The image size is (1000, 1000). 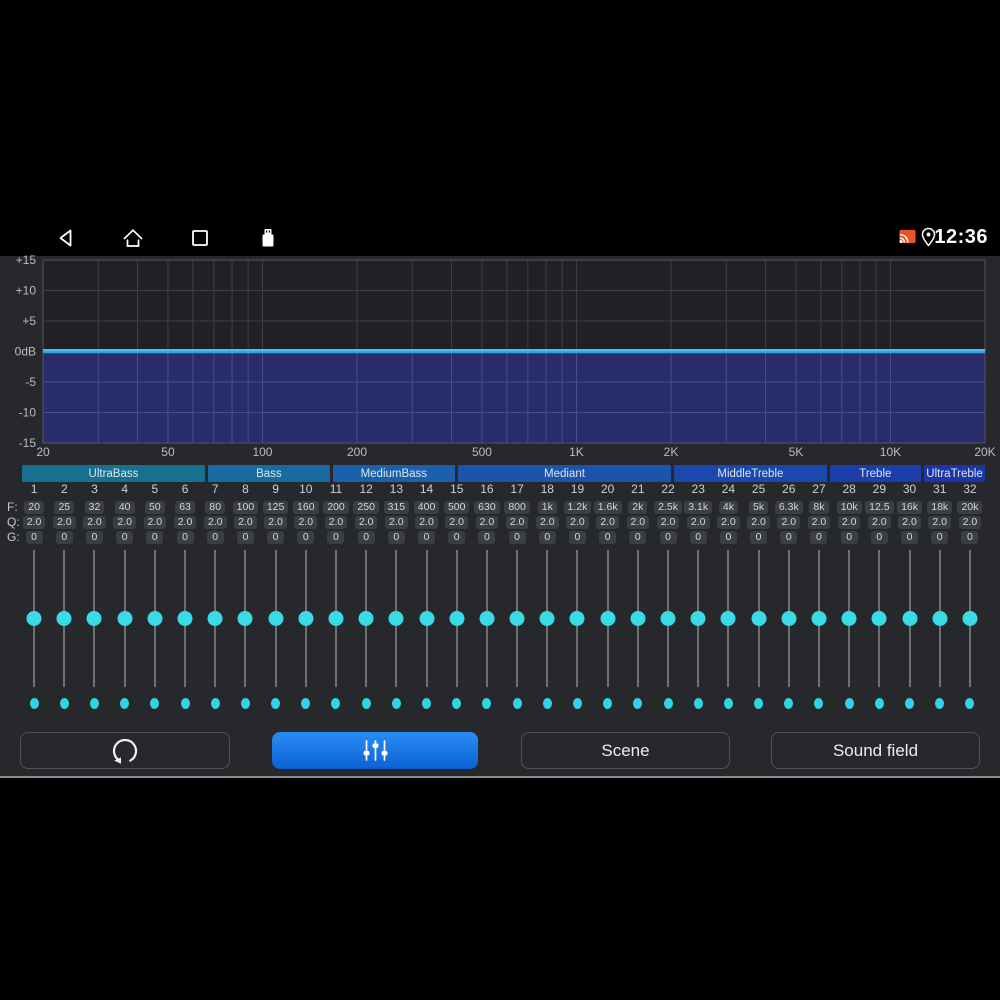 What do you see at coordinates (457, 522) in the screenshot?
I see `band-15-q-value: 2.0` at bounding box center [457, 522].